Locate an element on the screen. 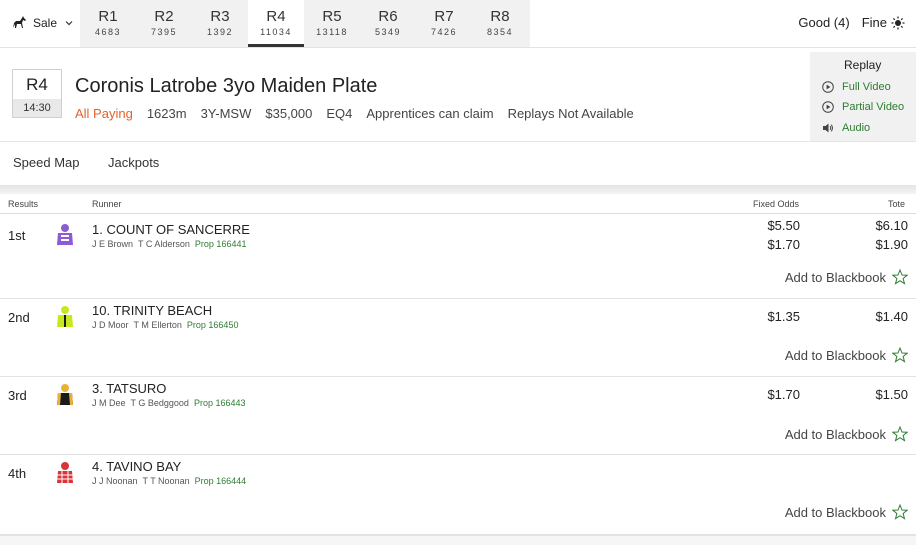 The height and width of the screenshot is (545, 916). race-apprentices: Apprentices can claim is located at coordinates (430, 113).